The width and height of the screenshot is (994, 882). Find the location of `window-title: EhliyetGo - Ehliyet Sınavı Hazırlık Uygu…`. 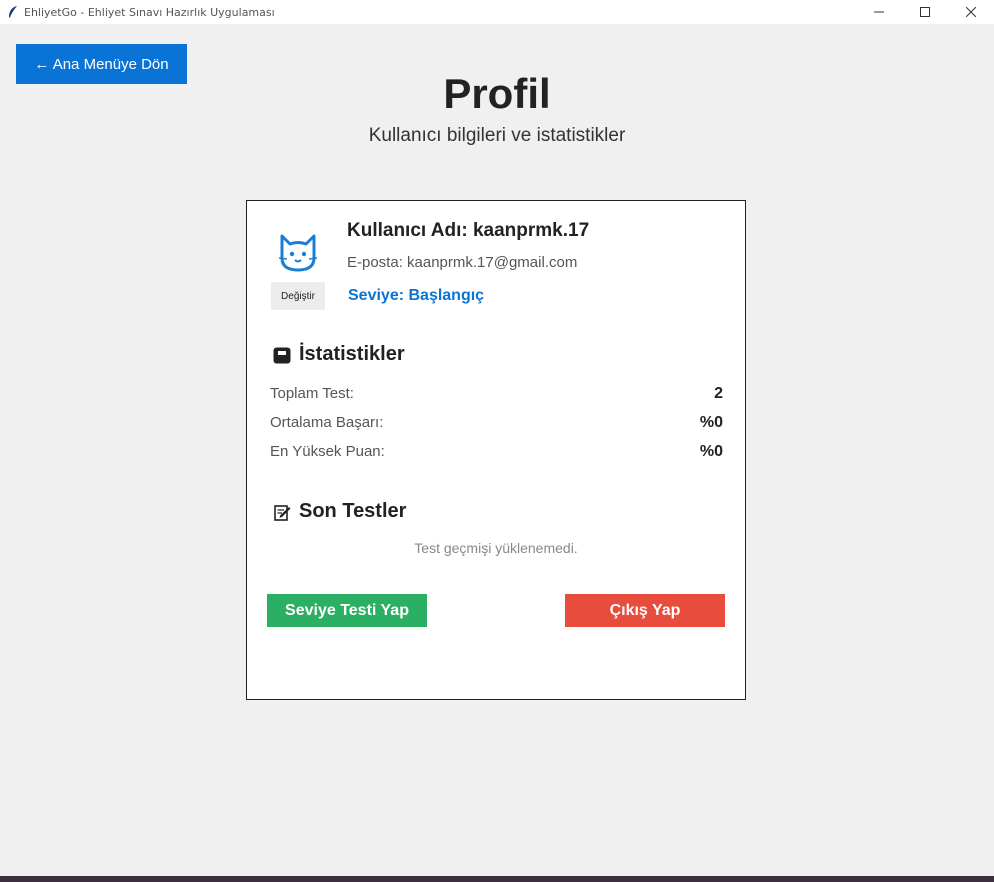

window-title: EhliyetGo - Ehliyet Sınavı Hazırlık Uygu… is located at coordinates (149, 12).